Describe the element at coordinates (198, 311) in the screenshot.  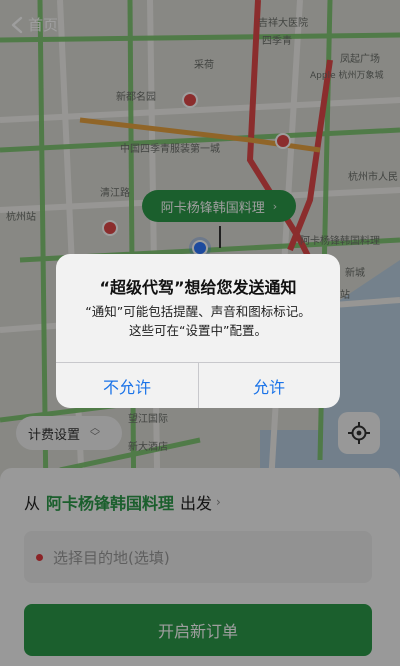
I see `alert-message-line: “通知”可能包括提醒、声音和图标标记。` at that location.